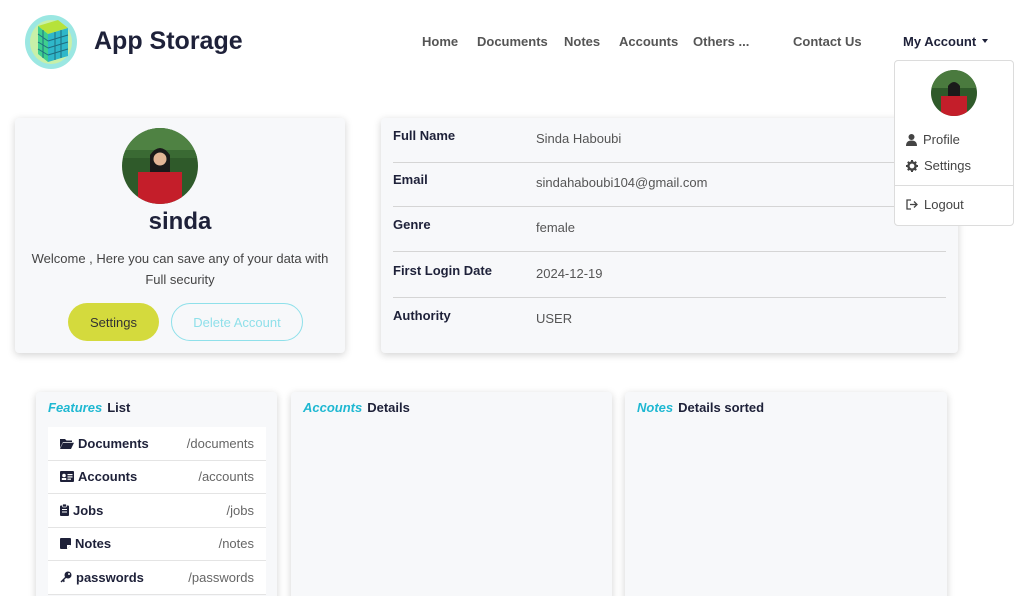  What do you see at coordinates (424, 135) in the screenshot?
I see `info-label: Full Name` at bounding box center [424, 135].